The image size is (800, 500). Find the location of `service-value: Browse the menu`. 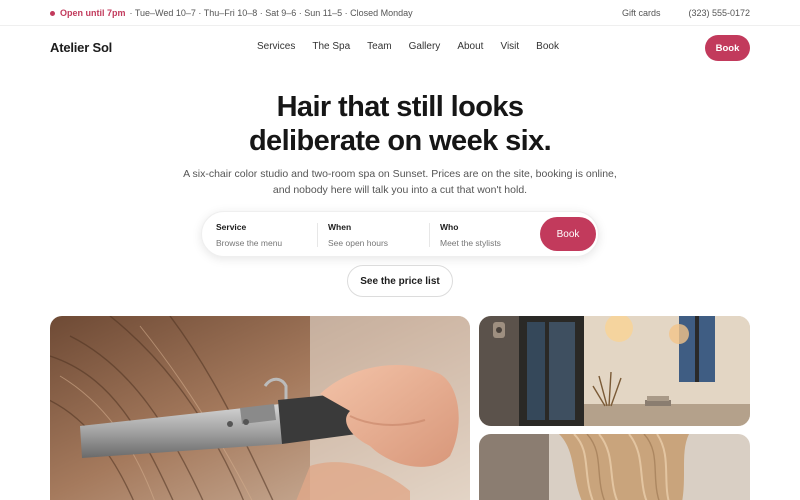

service-value: Browse the menu is located at coordinates (249, 243).